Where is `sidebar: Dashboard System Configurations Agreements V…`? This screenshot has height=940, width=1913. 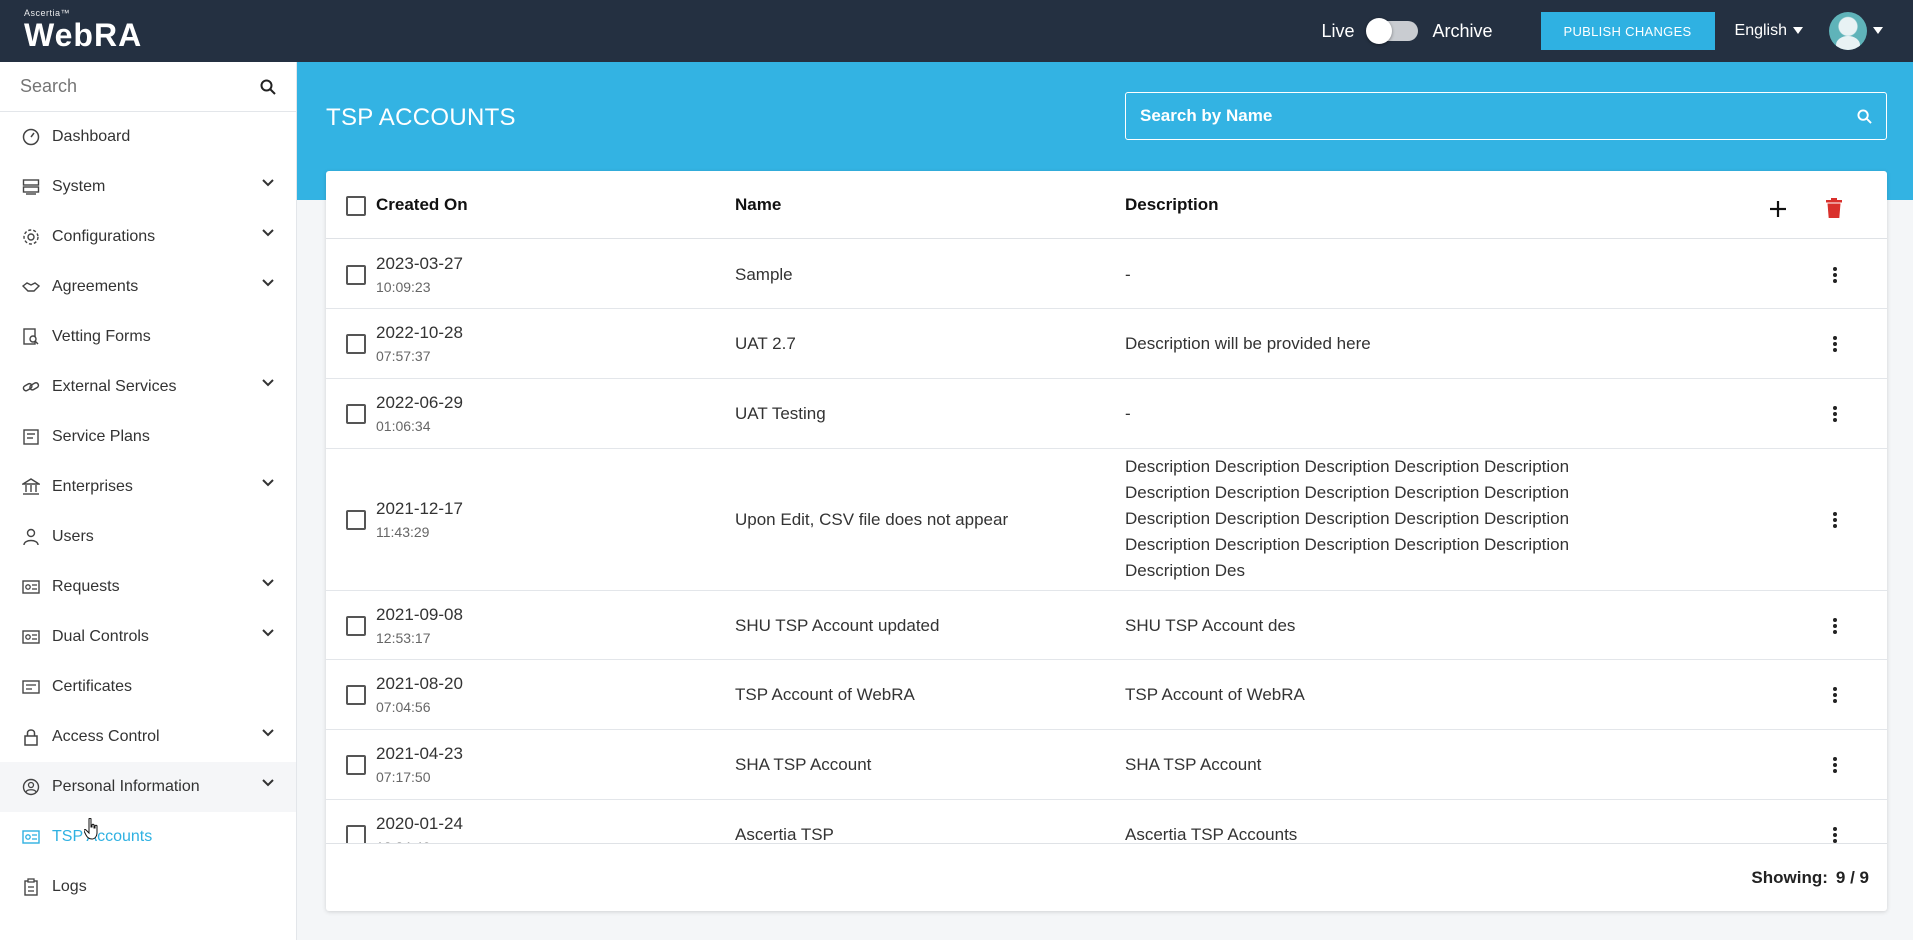
sidebar: Dashboard System Configurations Agreements V… is located at coordinates (148, 501).